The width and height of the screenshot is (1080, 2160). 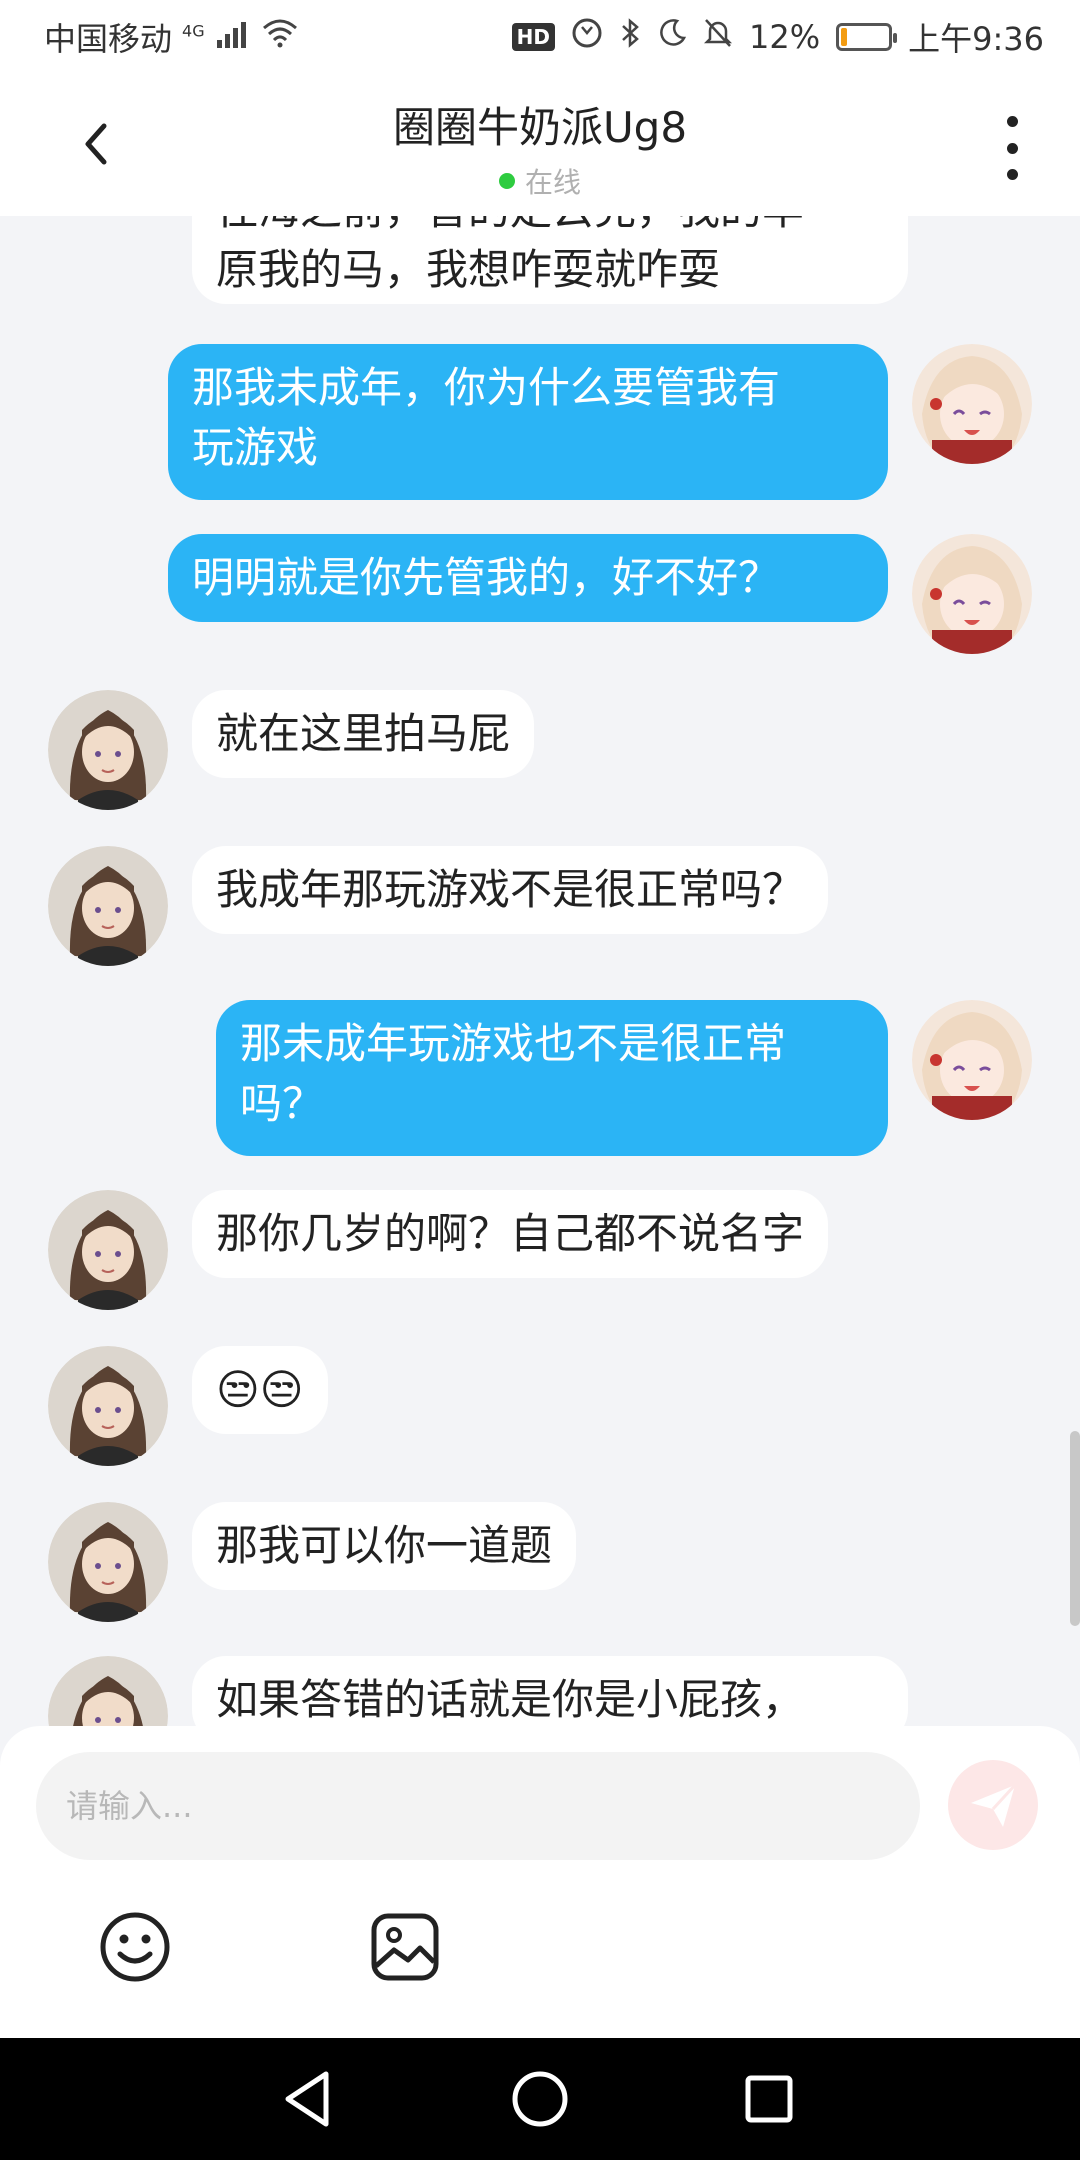 I want to click on message-bubble-incoming: 那我可以你一道题, so click(x=384, y=1546).